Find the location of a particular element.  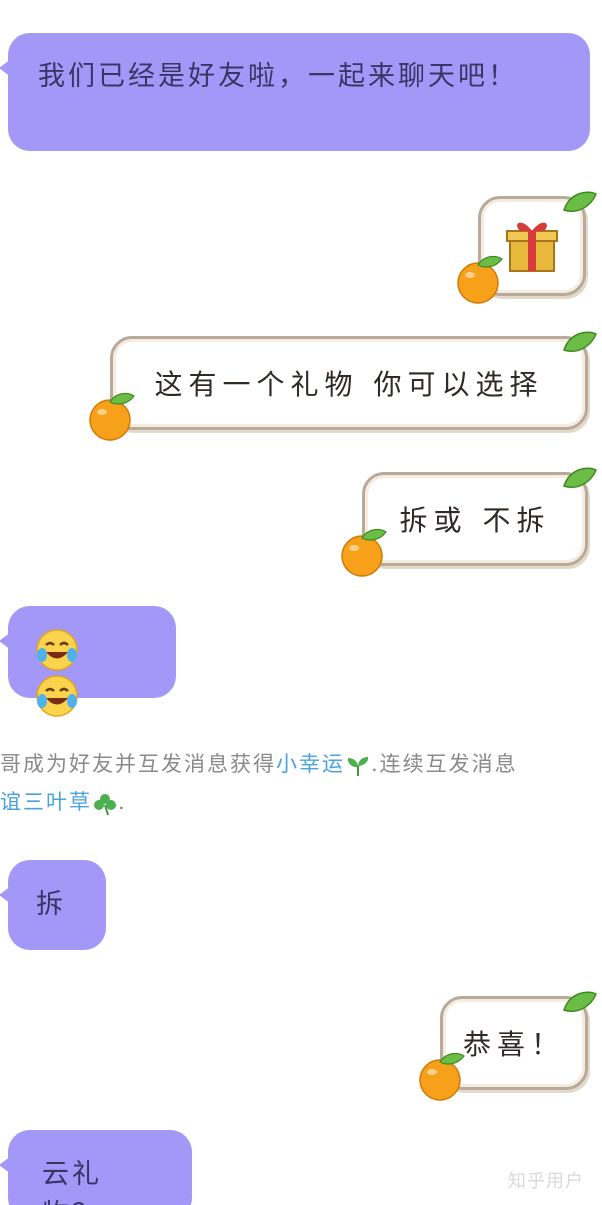

message-text: 拆 is located at coordinates (51, 904).